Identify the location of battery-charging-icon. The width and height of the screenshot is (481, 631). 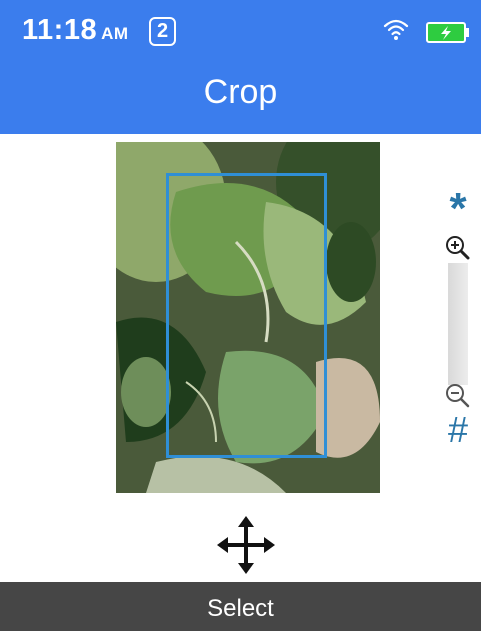
(447, 32).